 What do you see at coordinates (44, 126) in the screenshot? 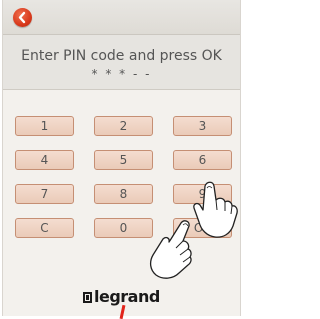
I see `key-1: 1` at bounding box center [44, 126].